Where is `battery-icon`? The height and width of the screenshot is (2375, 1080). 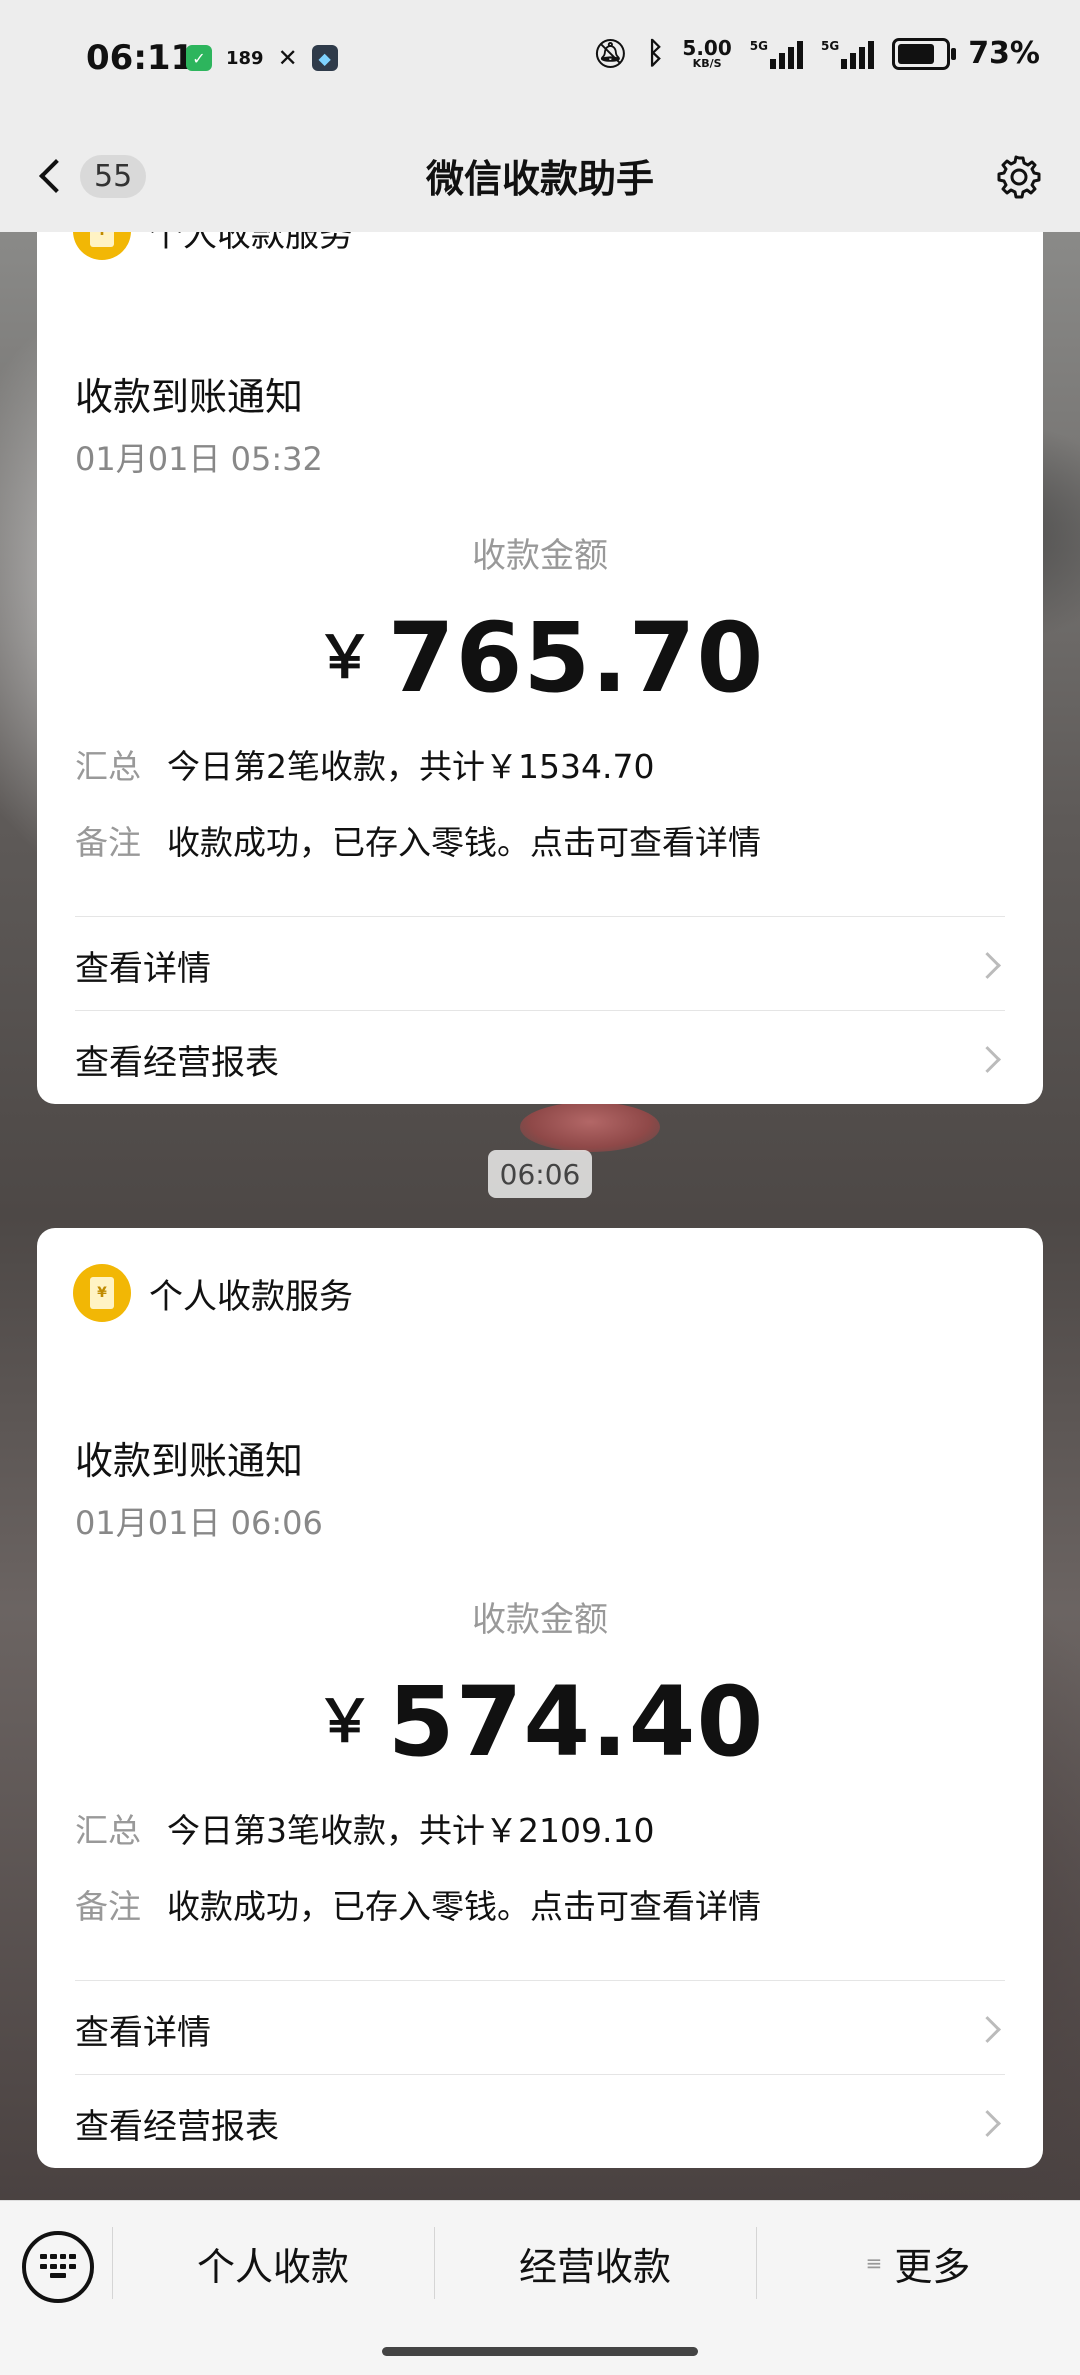 battery-icon is located at coordinates (924, 53).